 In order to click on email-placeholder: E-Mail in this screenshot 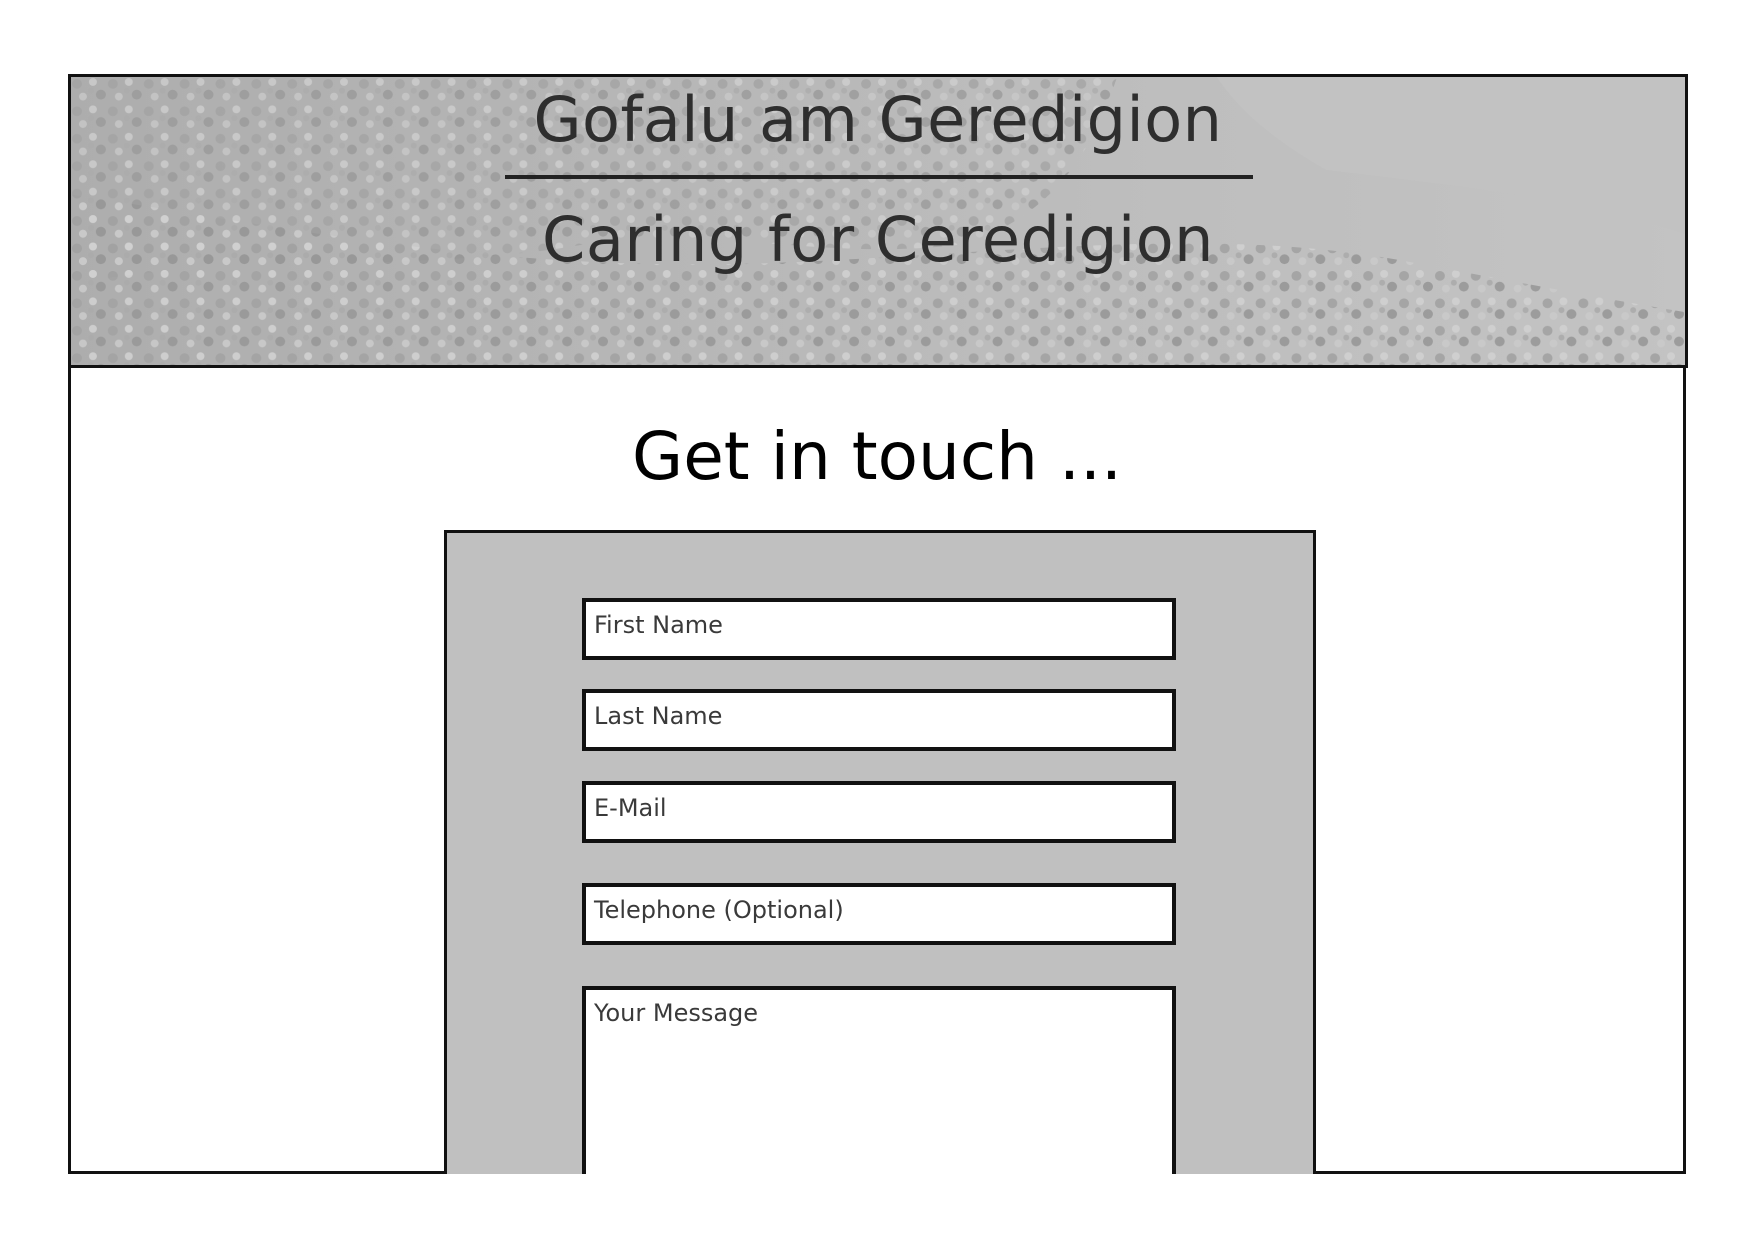, I will do `click(630, 808)`.